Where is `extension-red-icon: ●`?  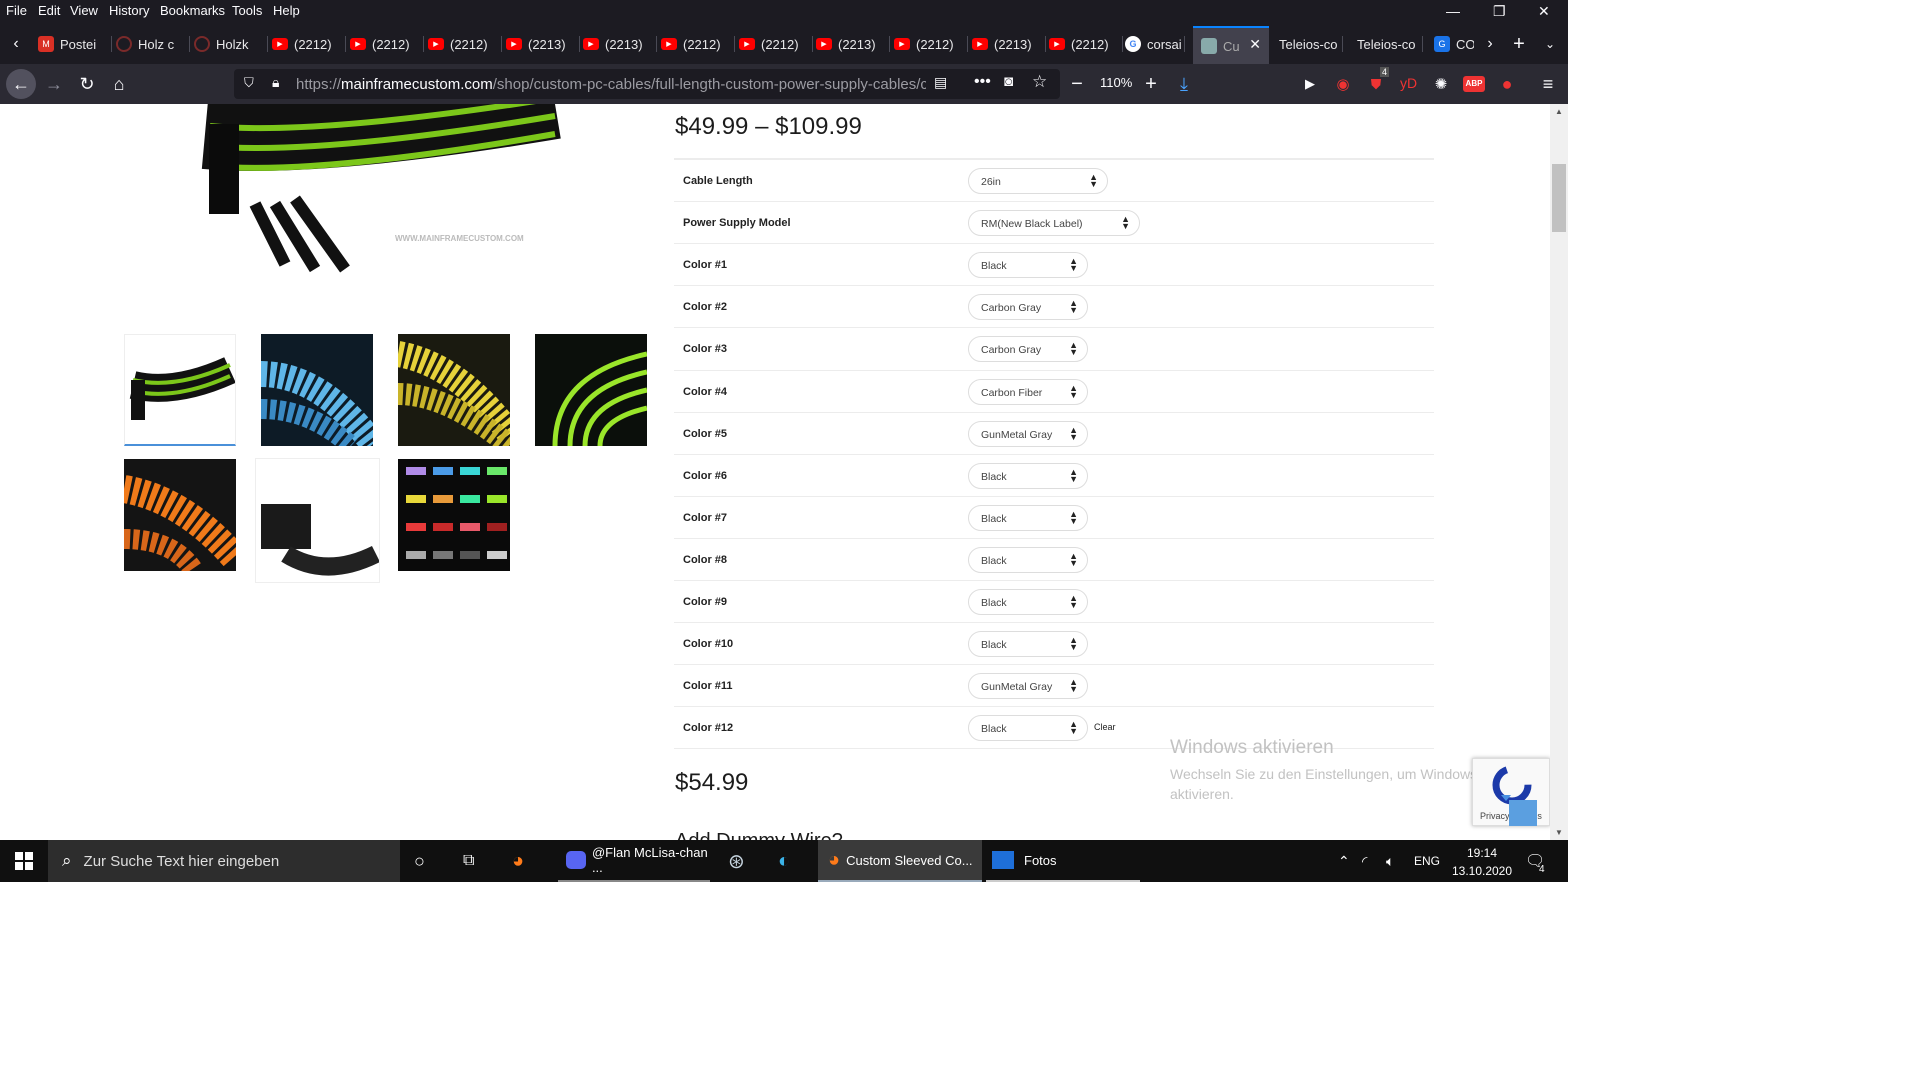 extension-red-icon: ● is located at coordinates (1507, 84).